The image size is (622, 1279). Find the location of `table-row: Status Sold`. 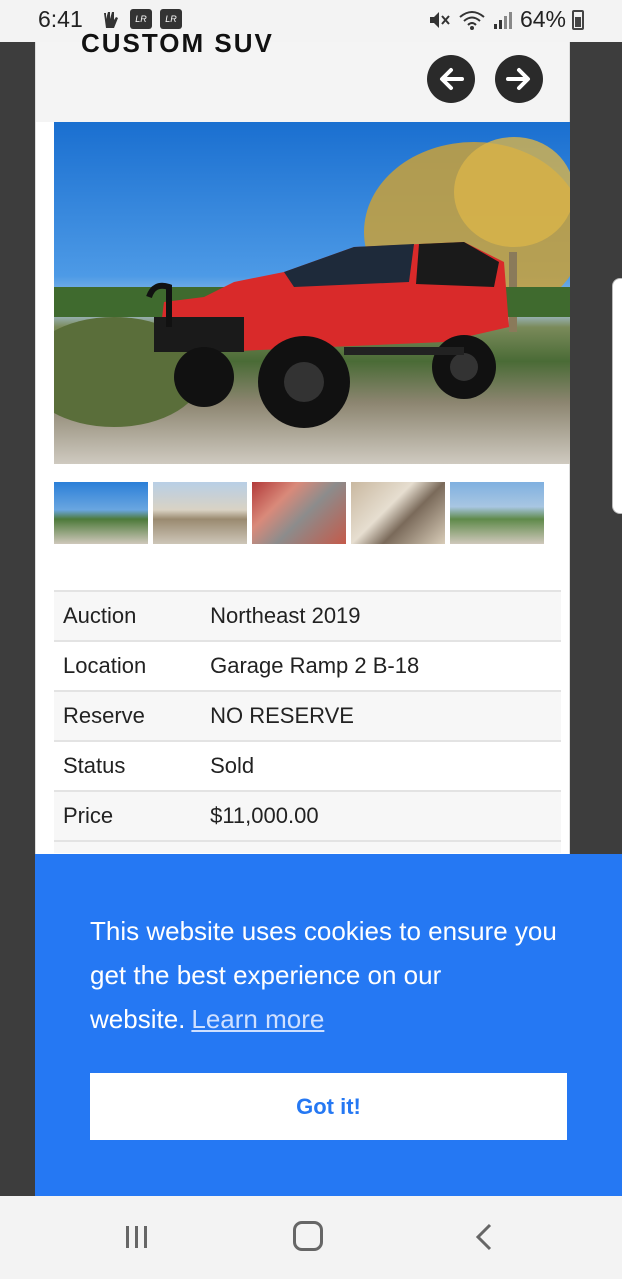

table-row: Status Sold is located at coordinates (307, 765).